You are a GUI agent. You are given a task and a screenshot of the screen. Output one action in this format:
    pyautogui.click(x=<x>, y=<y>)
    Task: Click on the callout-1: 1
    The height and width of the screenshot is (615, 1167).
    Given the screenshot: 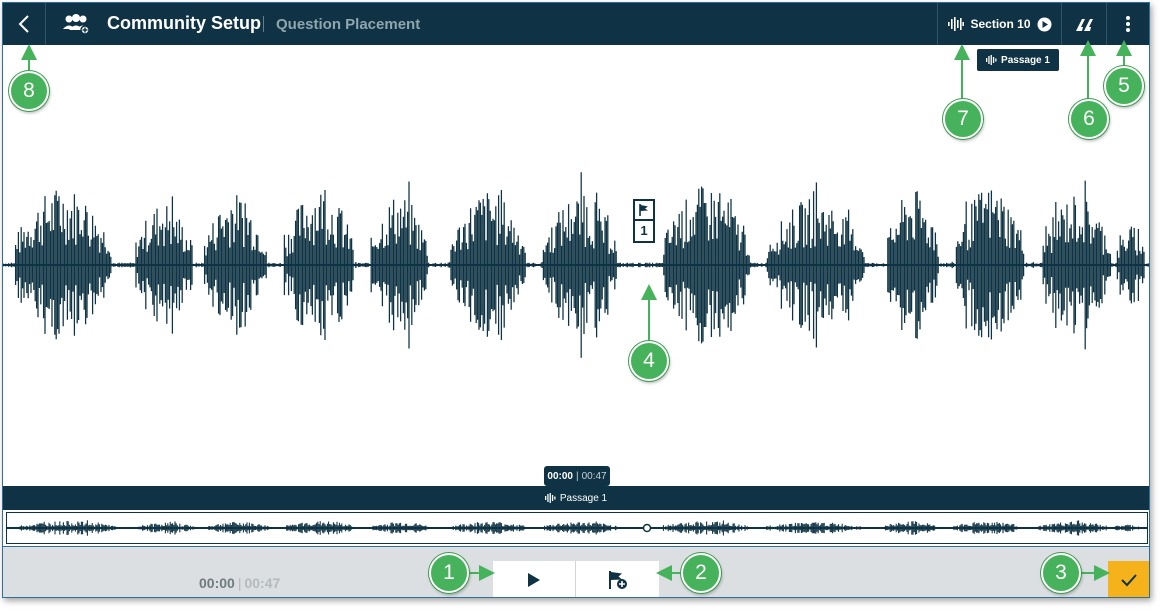 What is the action you would take?
    pyautogui.click(x=449, y=573)
    